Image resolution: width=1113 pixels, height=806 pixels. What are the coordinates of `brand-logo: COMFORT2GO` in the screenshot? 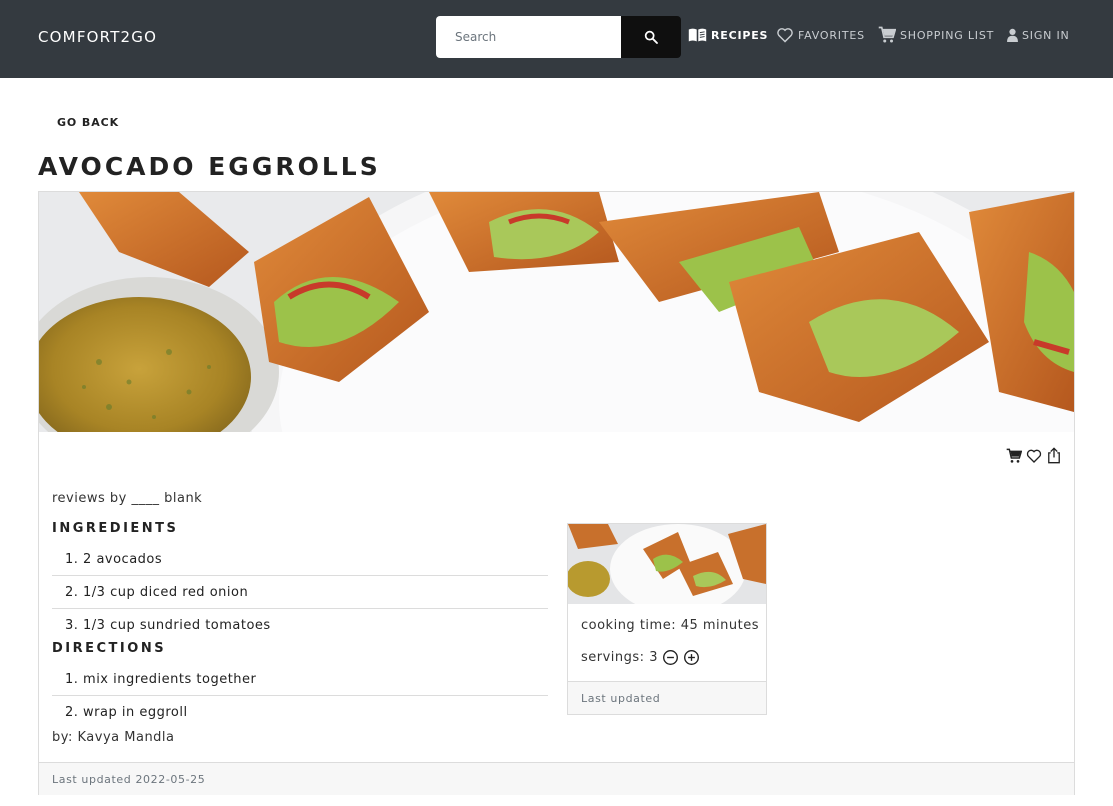 It's located at (97, 37).